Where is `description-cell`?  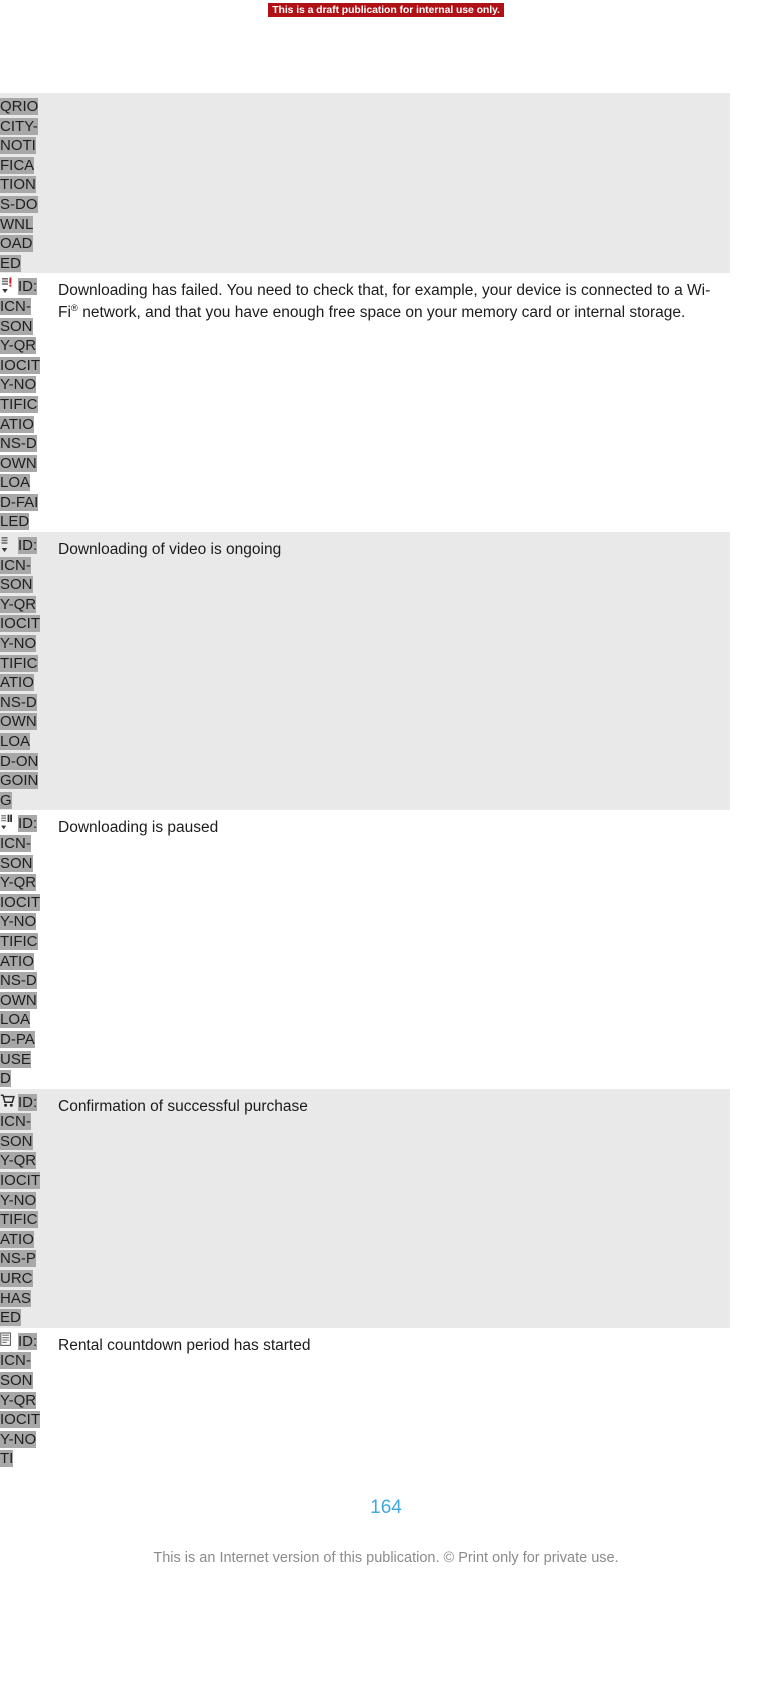
description-cell is located at coordinates (388, 183).